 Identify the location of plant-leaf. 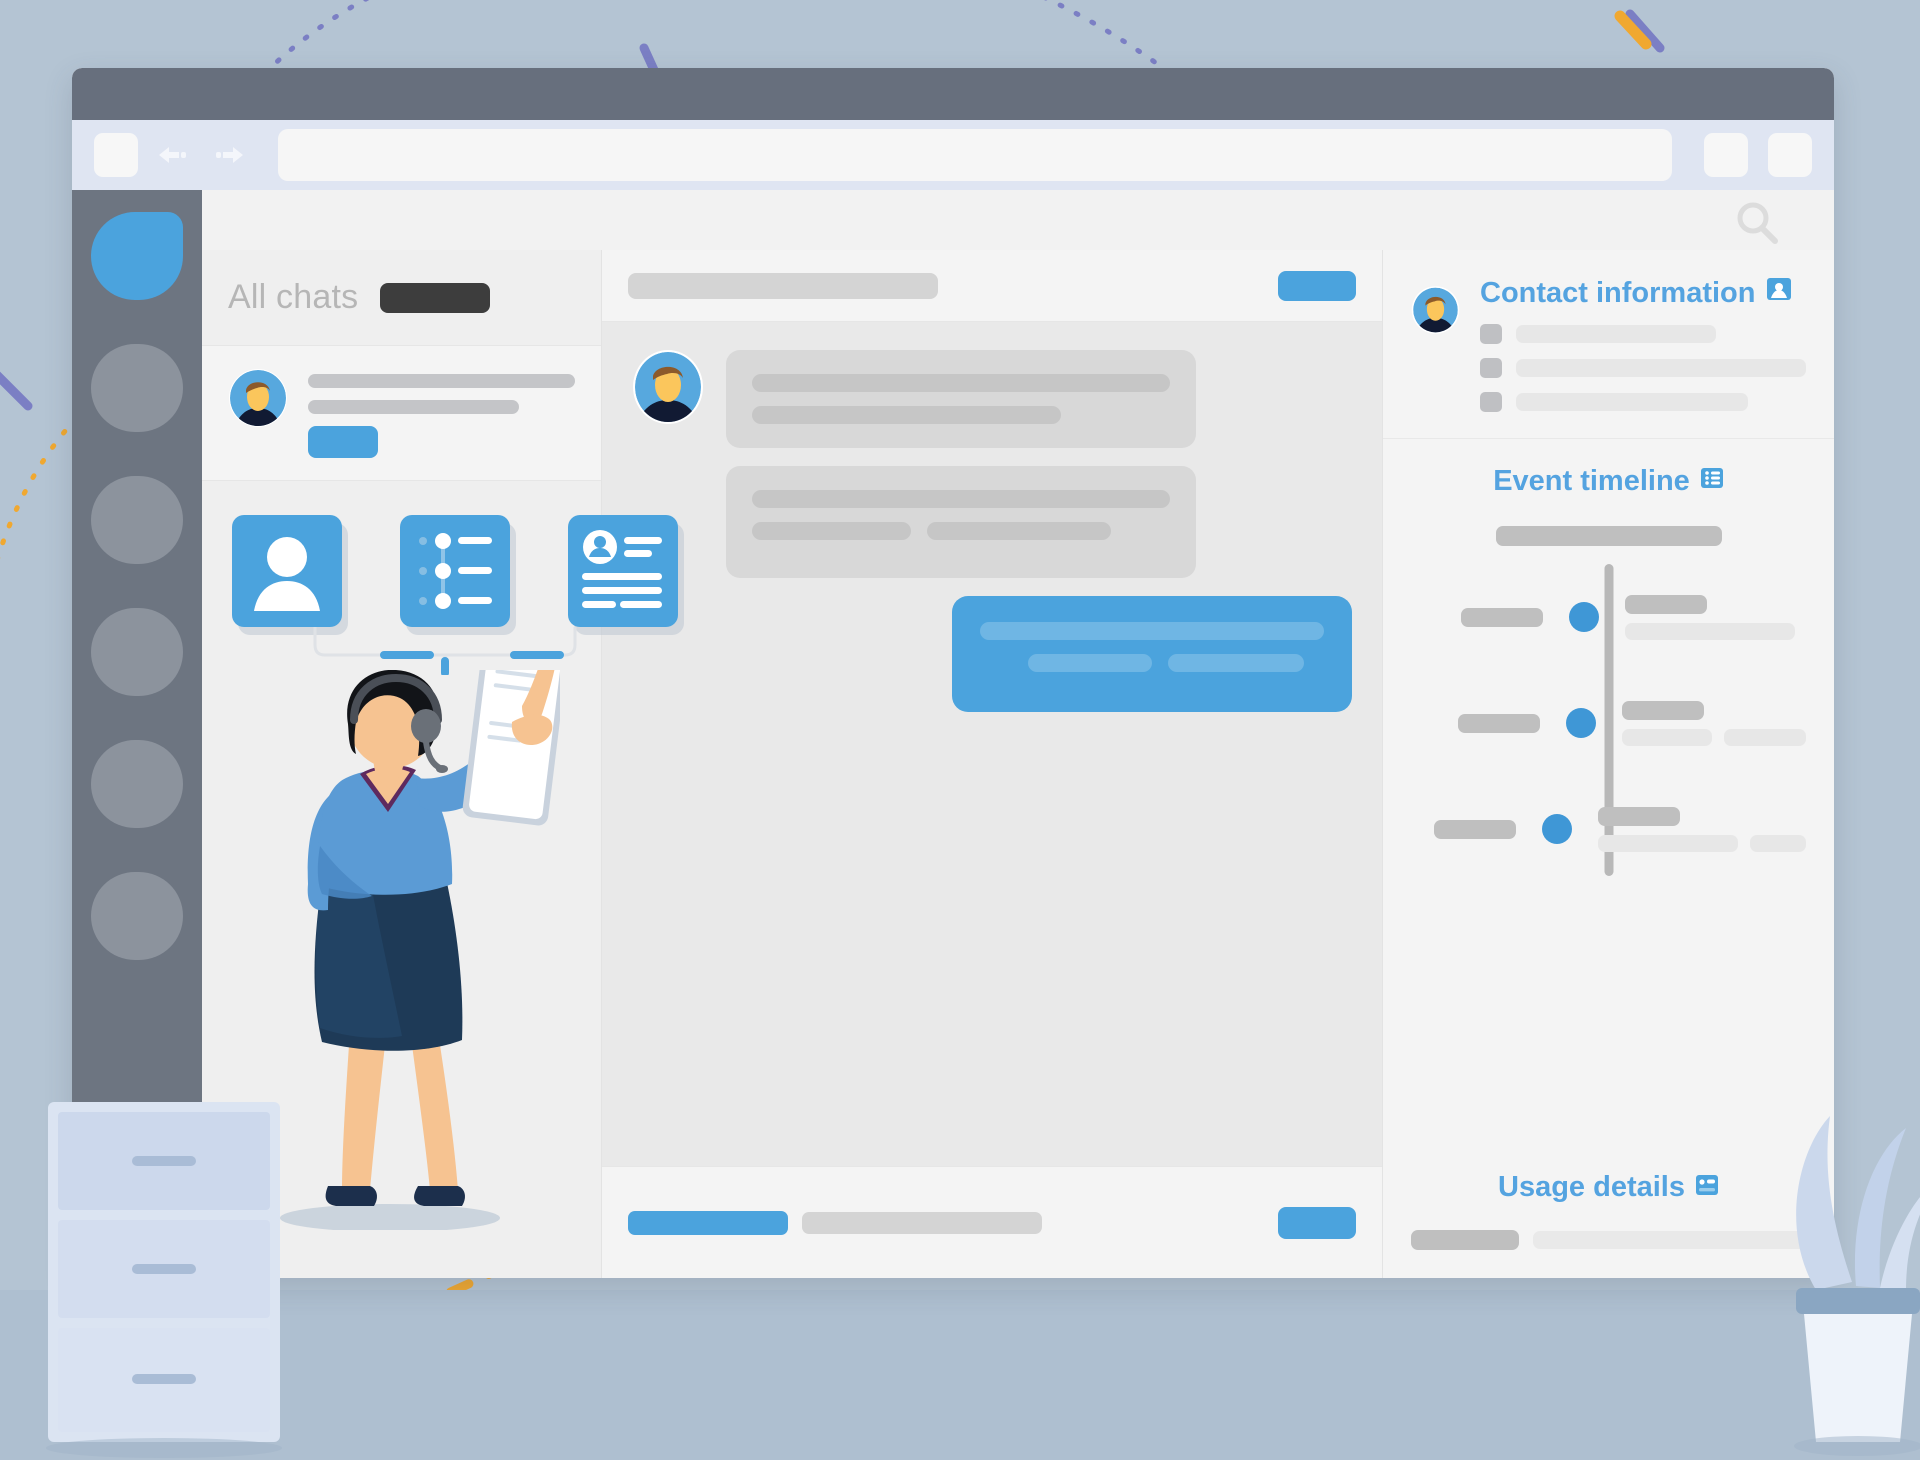
(1824, 1203).